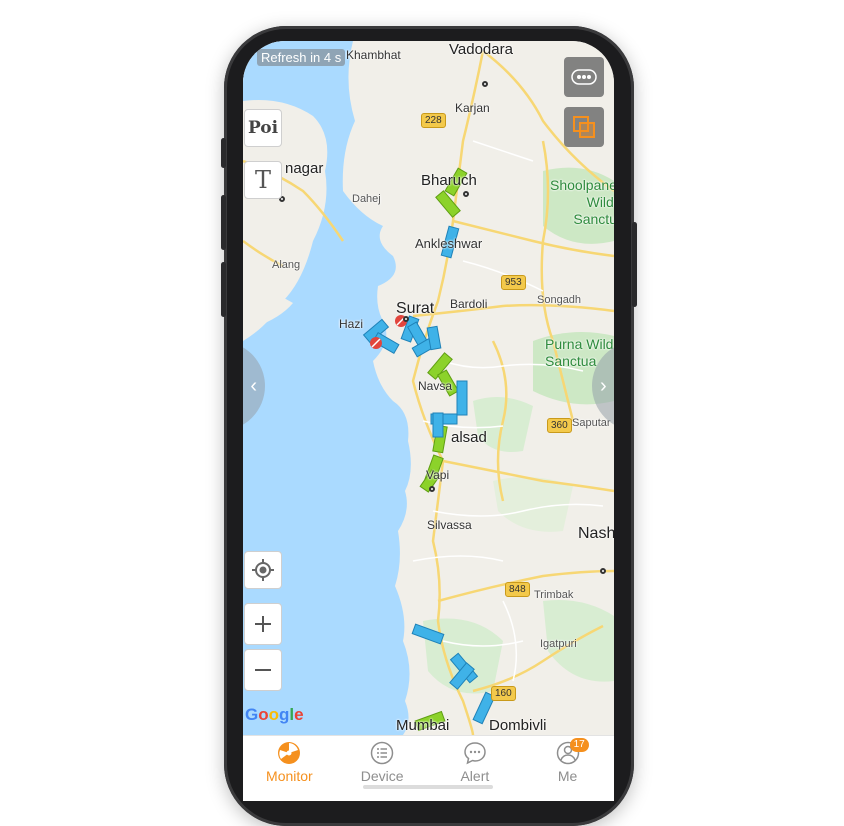 This screenshot has width=844, height=826. I want to click on text-tool-label: T, so click(262, 180).